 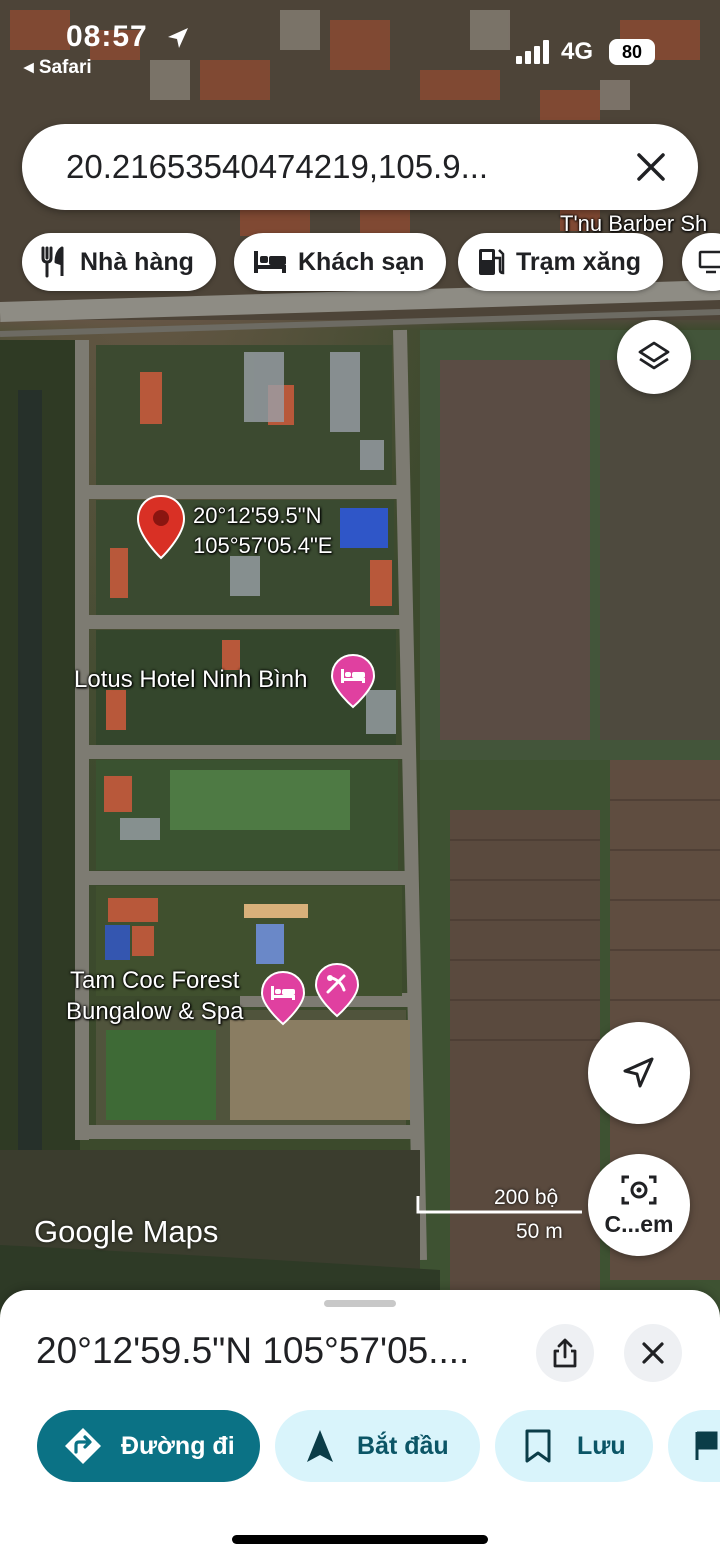 What do you see at coordinates (58, 67) in the screenshot?
I see `back-to-safari: ◂ Safari` at bounding box center [58, 67].